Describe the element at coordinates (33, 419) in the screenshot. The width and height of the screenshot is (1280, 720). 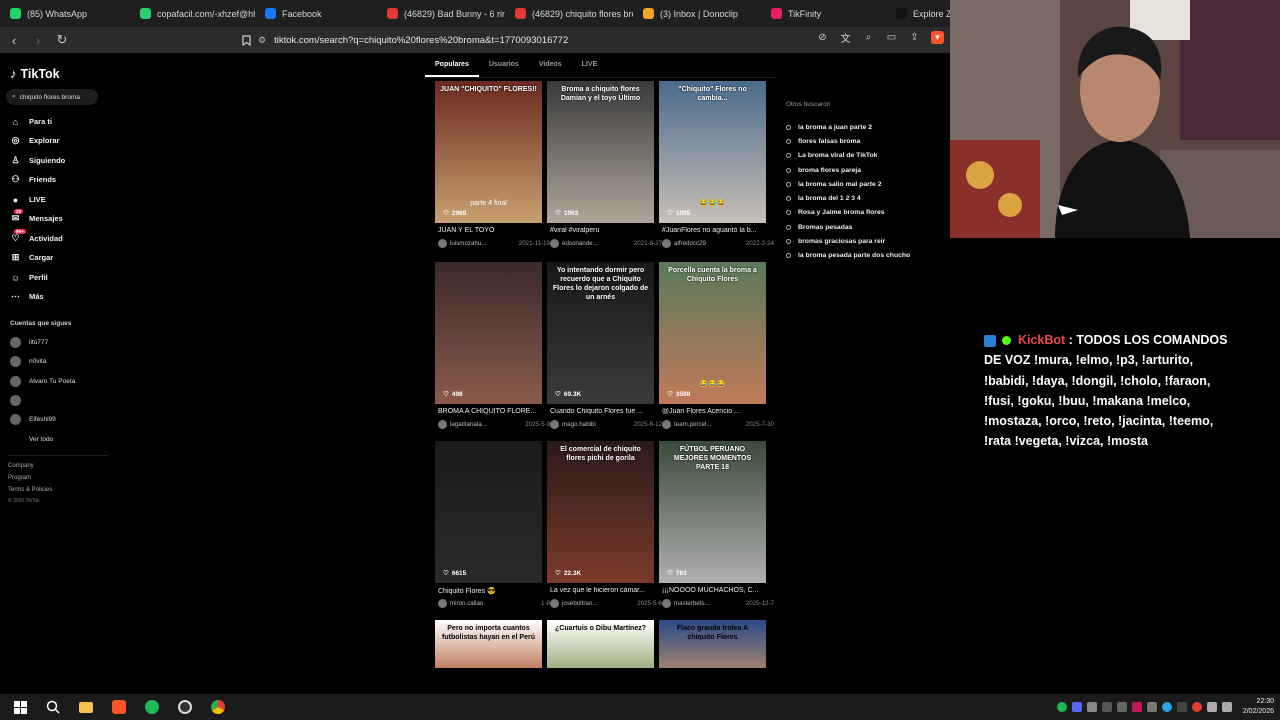
I see `followed-account: Elfeshi99` at that location.